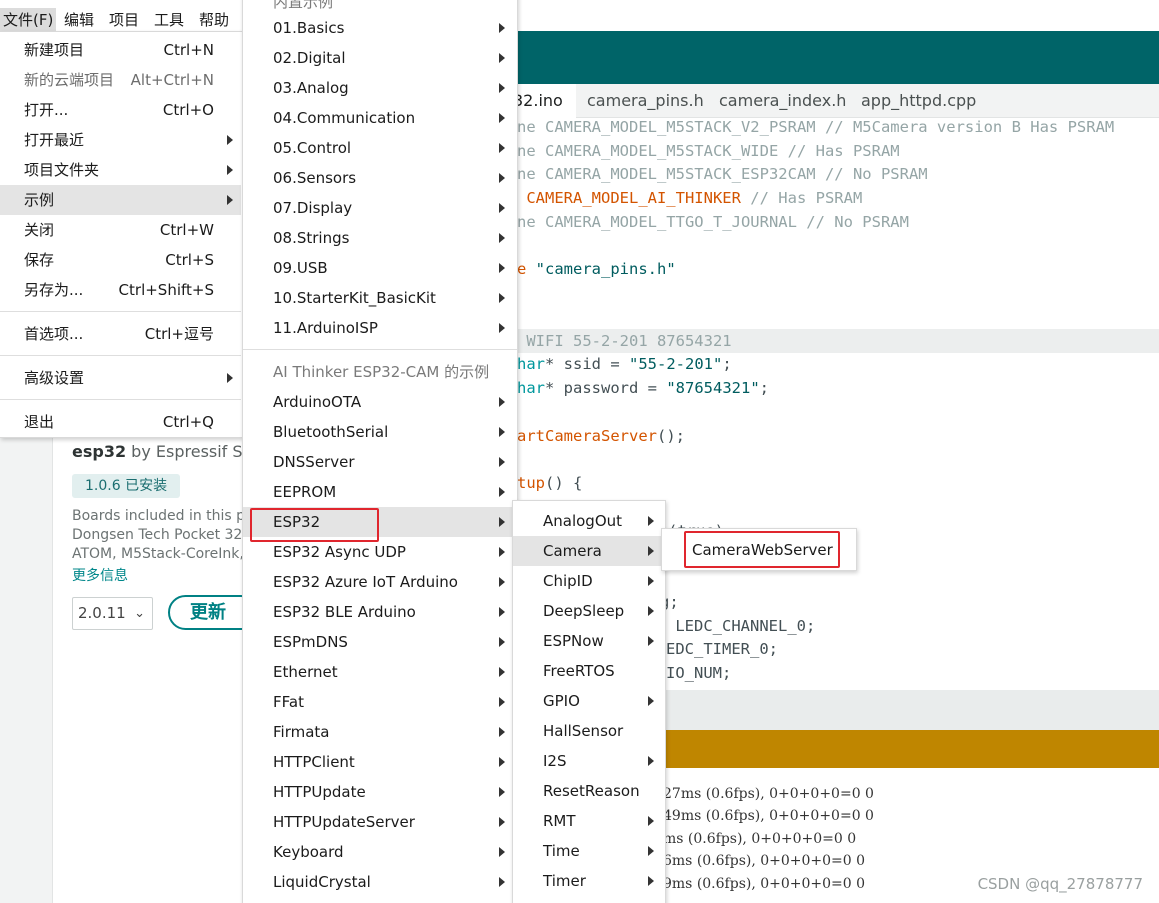  I want to click on menu-item-httpclient: HTTPClient, so click(380, 762).